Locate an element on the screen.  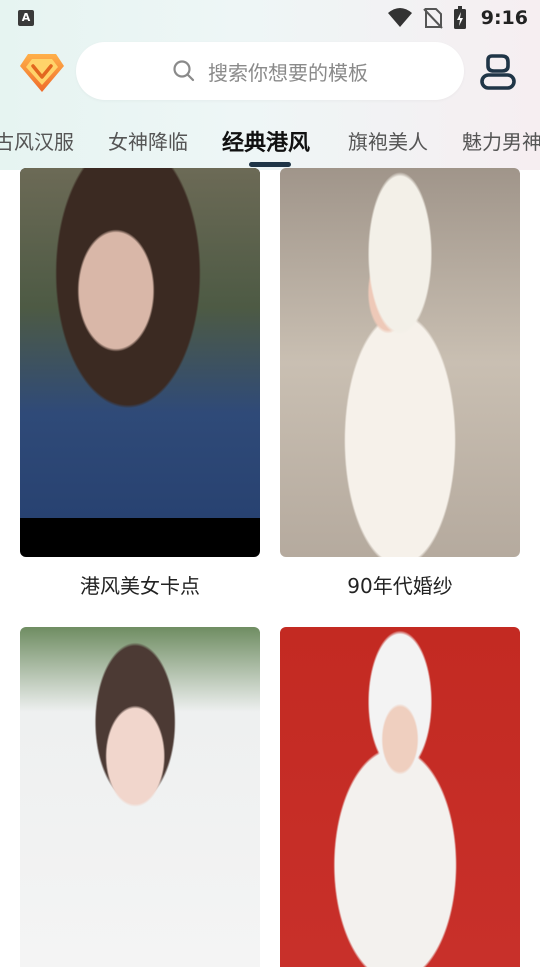
template-title: 90年代婚纱 is located at coordinates (400, 586).